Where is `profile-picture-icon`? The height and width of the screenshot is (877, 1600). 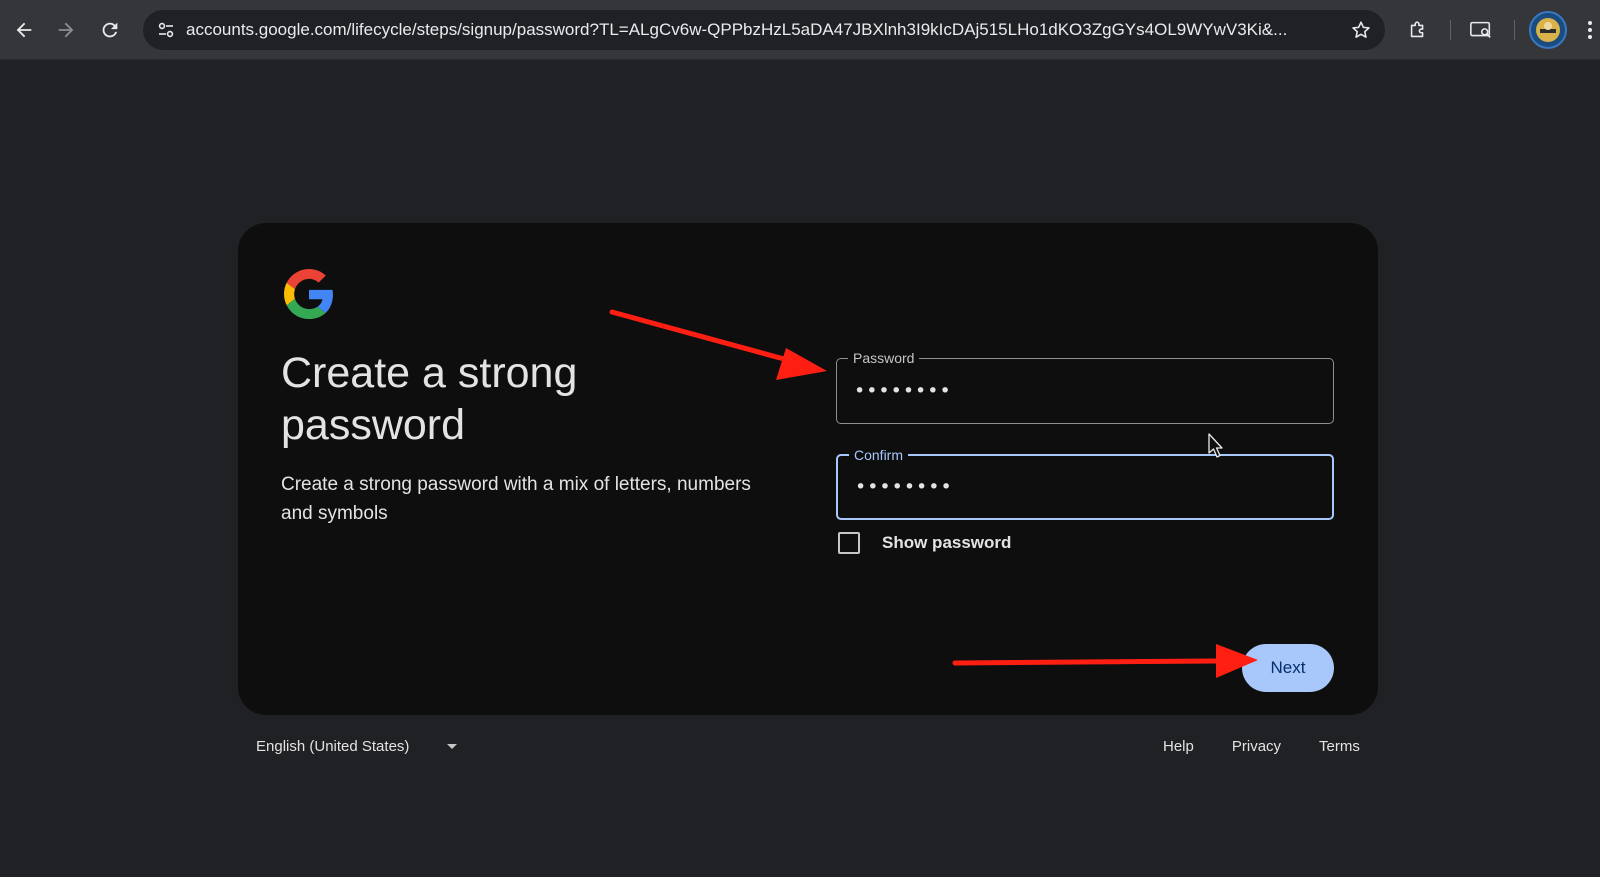 profile-picture-icon is located at coordinates (1548, 30).